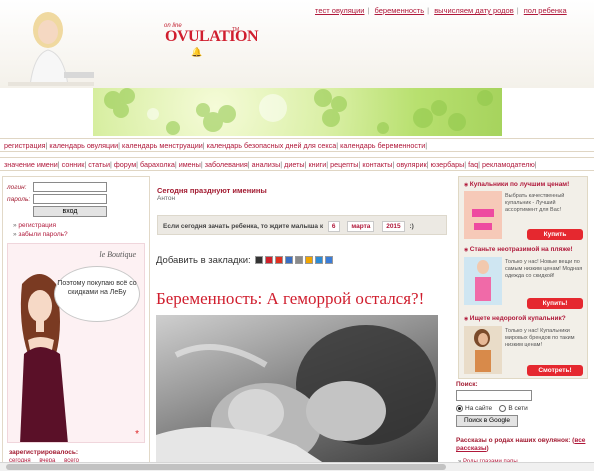 This screenshot has height=471, width=594. What do you see at coordinates (290, 299) in the screenshot?
I see `article-title: Беременность: А геморрой остался?!` at bounding box center [290, 299].